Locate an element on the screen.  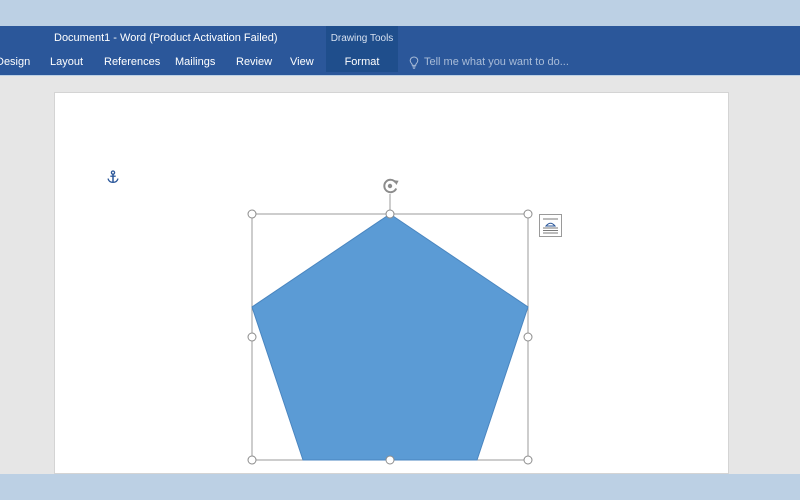
resize-handle-right is located at coordinates (528, 337).